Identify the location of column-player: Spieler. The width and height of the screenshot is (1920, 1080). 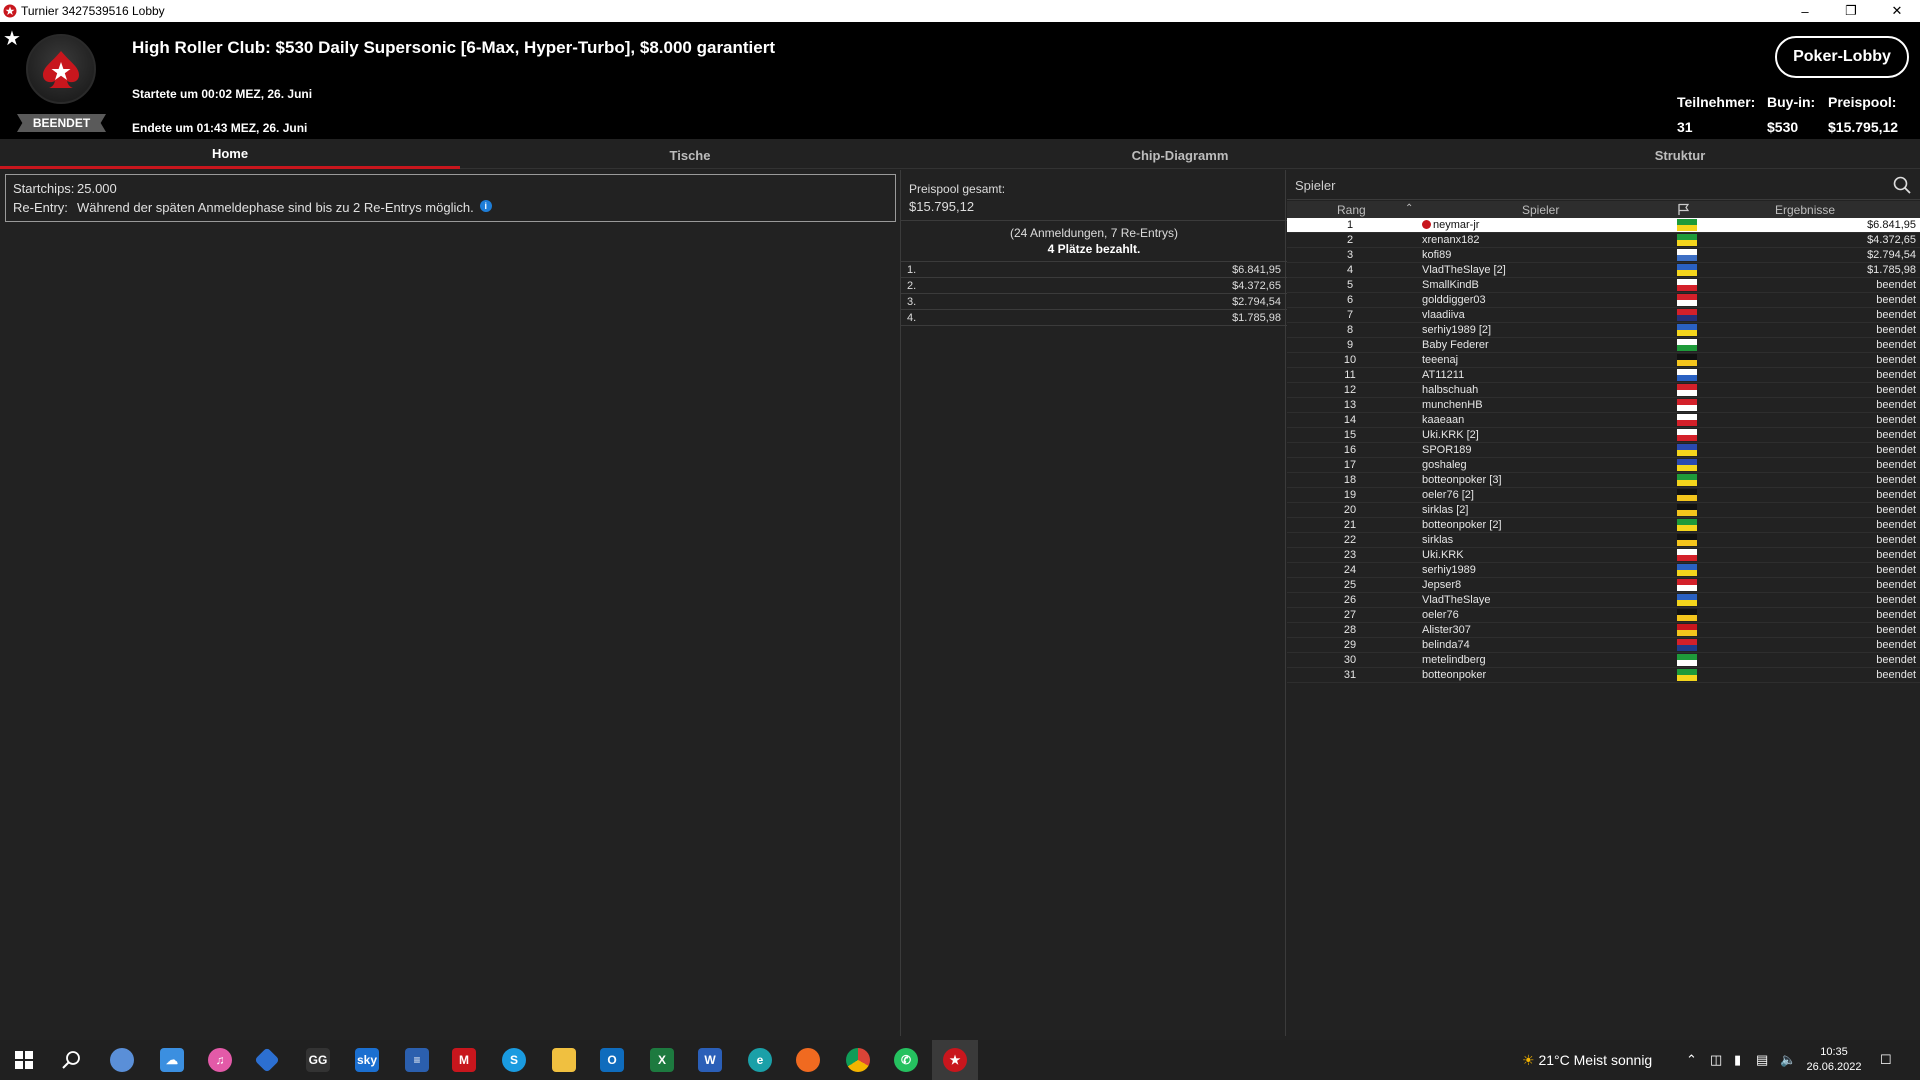
(1540, 210).